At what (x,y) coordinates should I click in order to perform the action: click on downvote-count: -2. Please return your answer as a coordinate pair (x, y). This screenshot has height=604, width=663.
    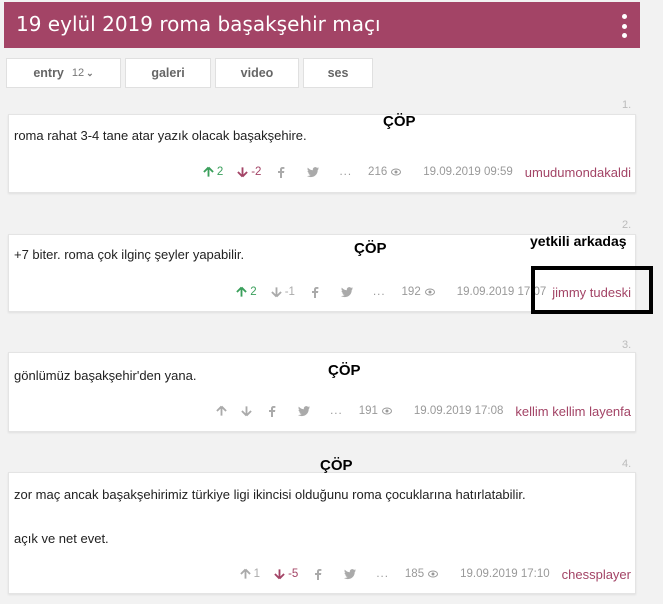
    Looking at the image, I should click on (256, 172).